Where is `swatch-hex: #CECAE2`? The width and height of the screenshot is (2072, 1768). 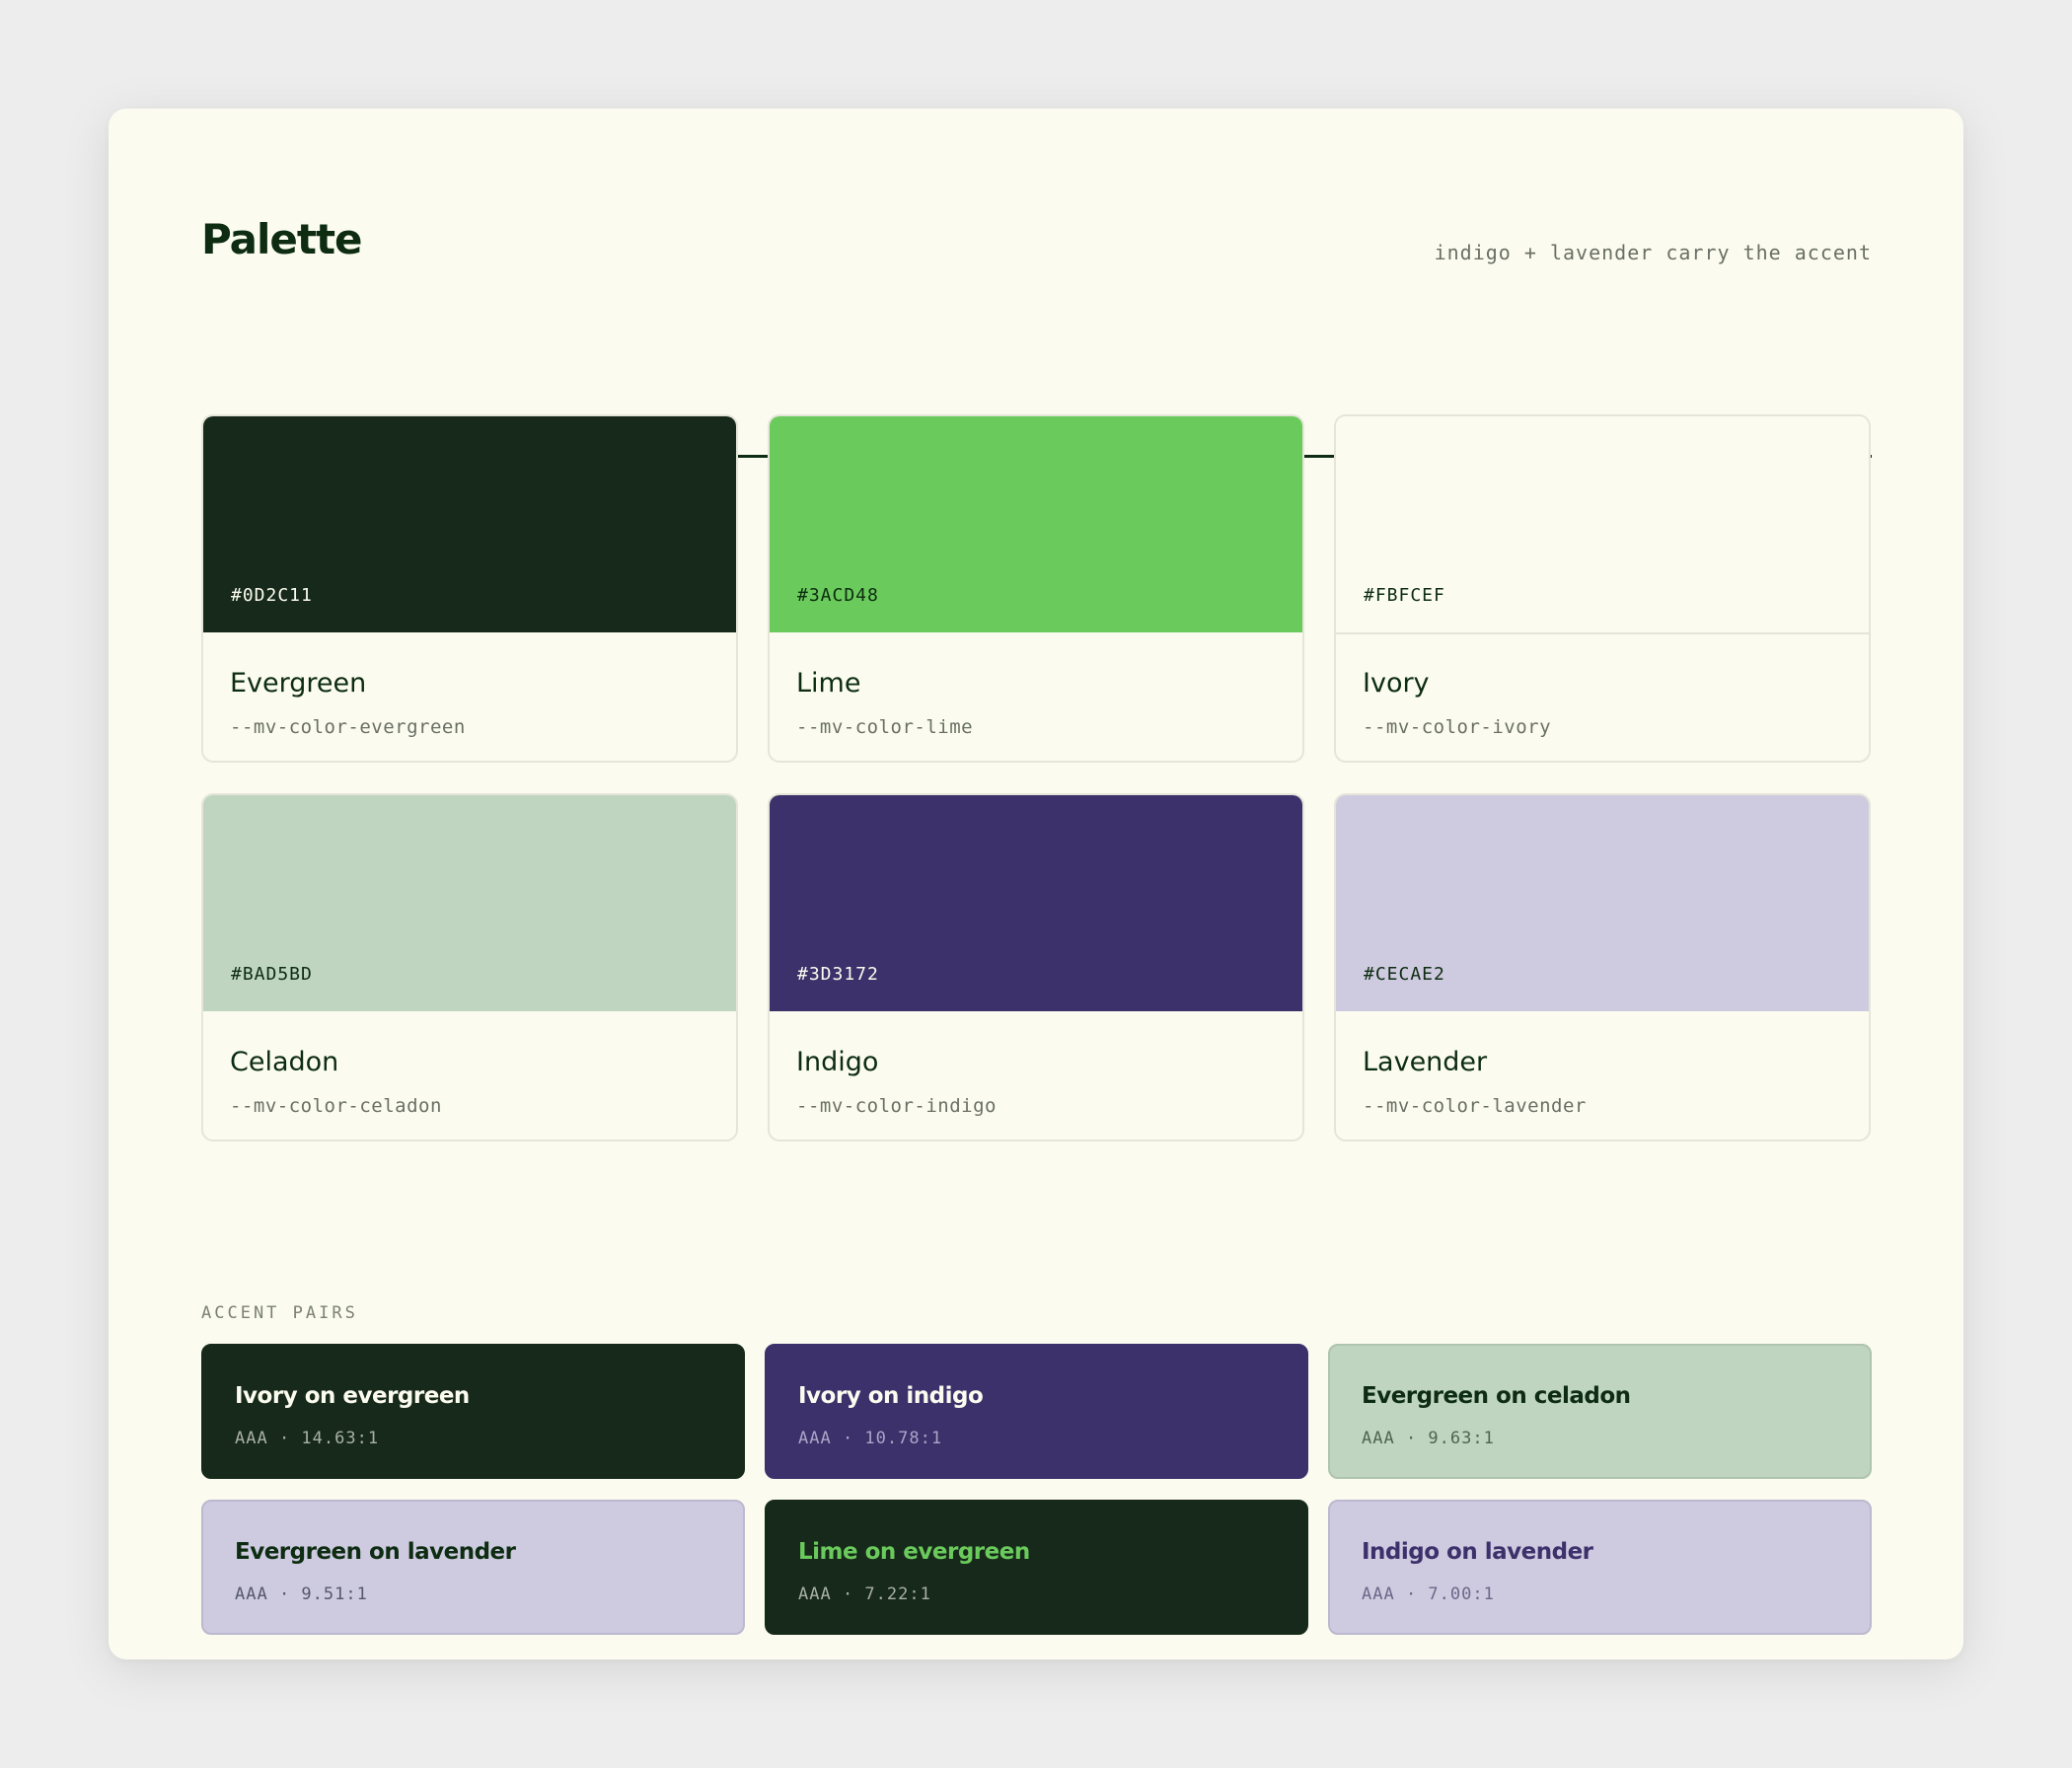
swatch-hex: #CECAE2 is located at coordinates (1404, 974).